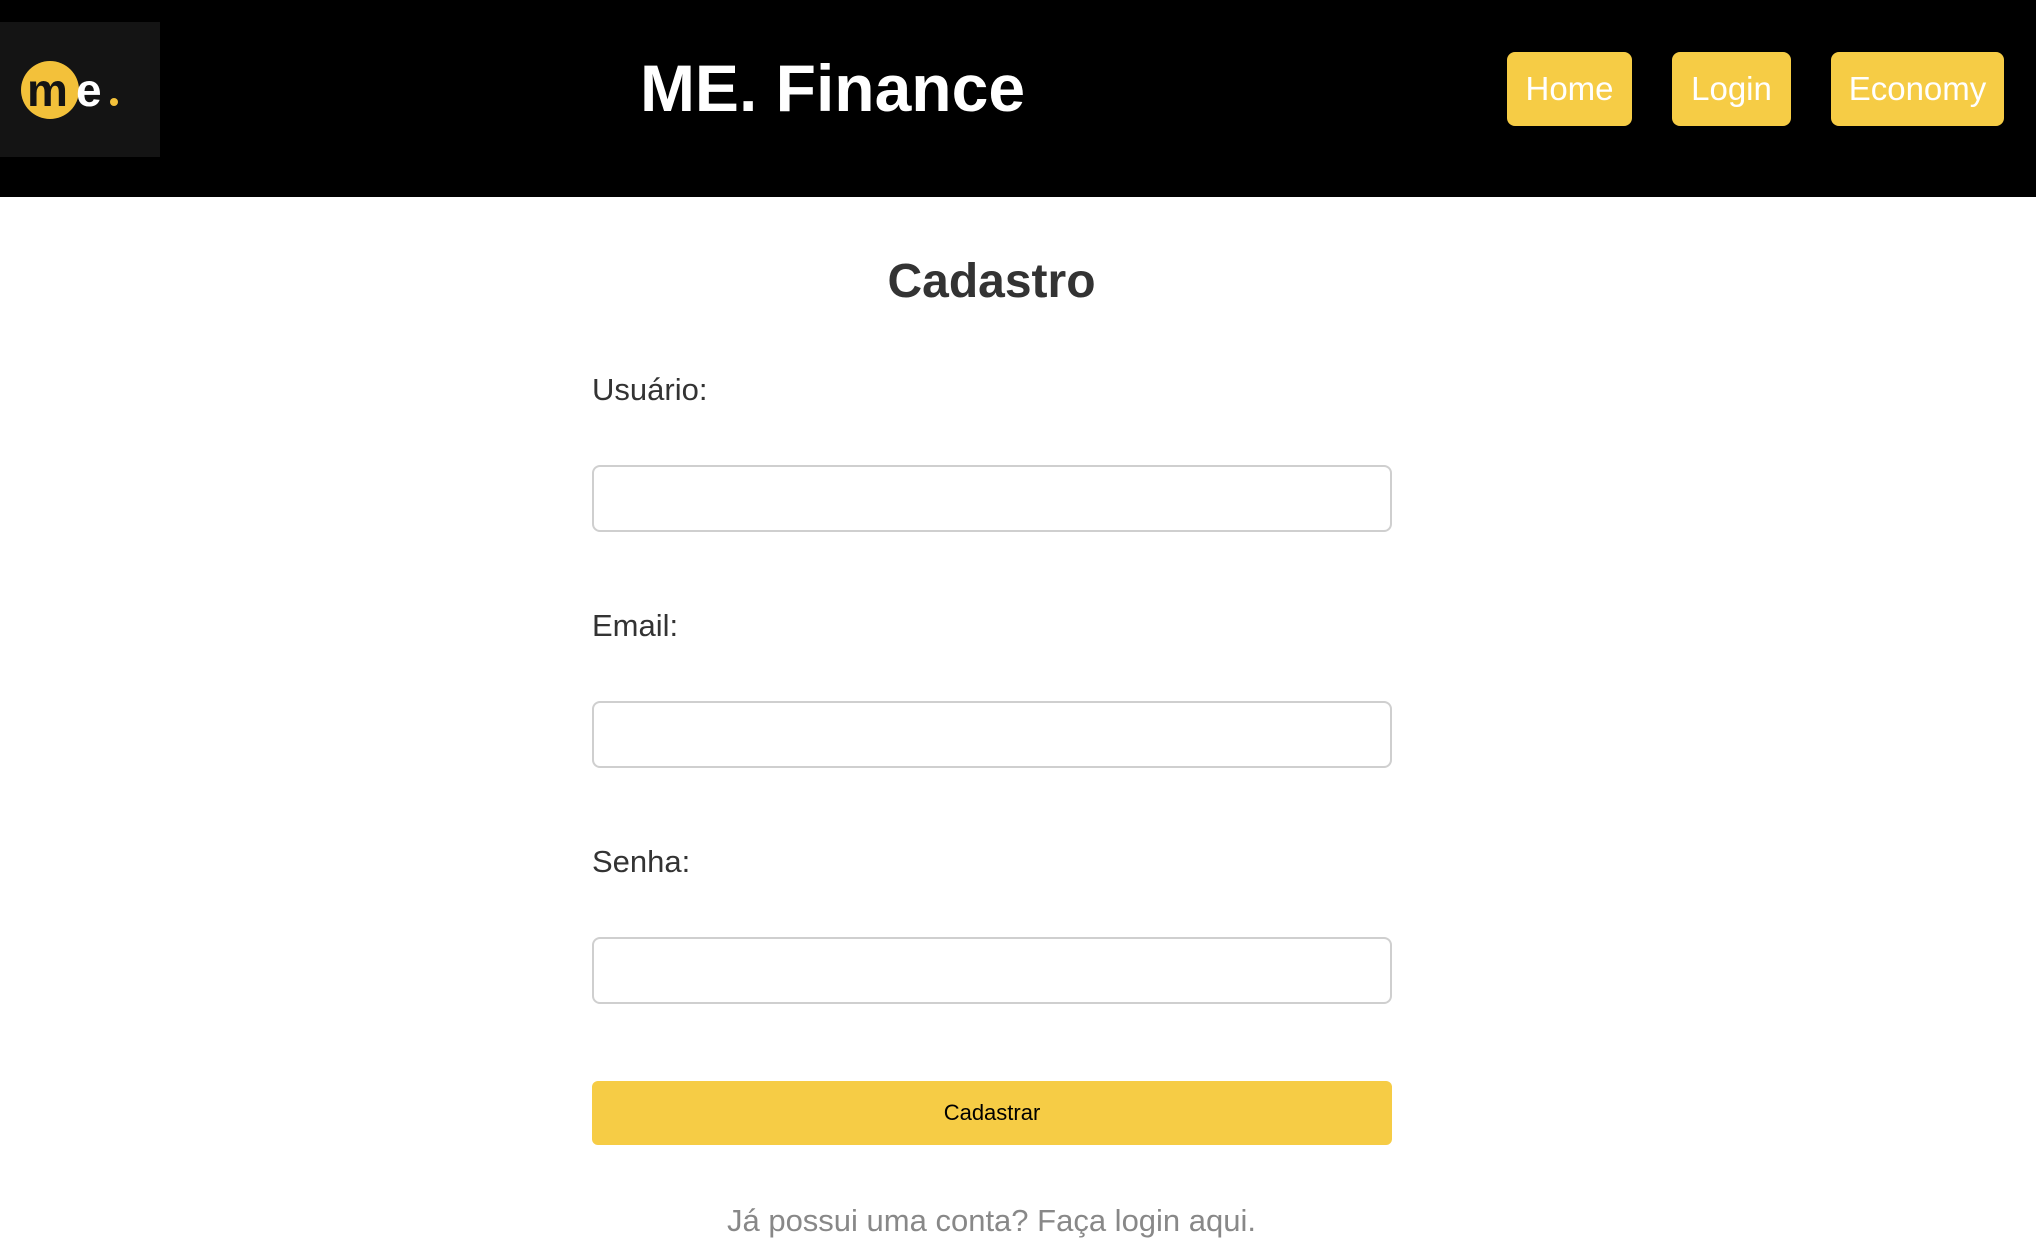 The height and width of the screenshot is (1244, 2036). I want to click on password-input, so click(992, 970).